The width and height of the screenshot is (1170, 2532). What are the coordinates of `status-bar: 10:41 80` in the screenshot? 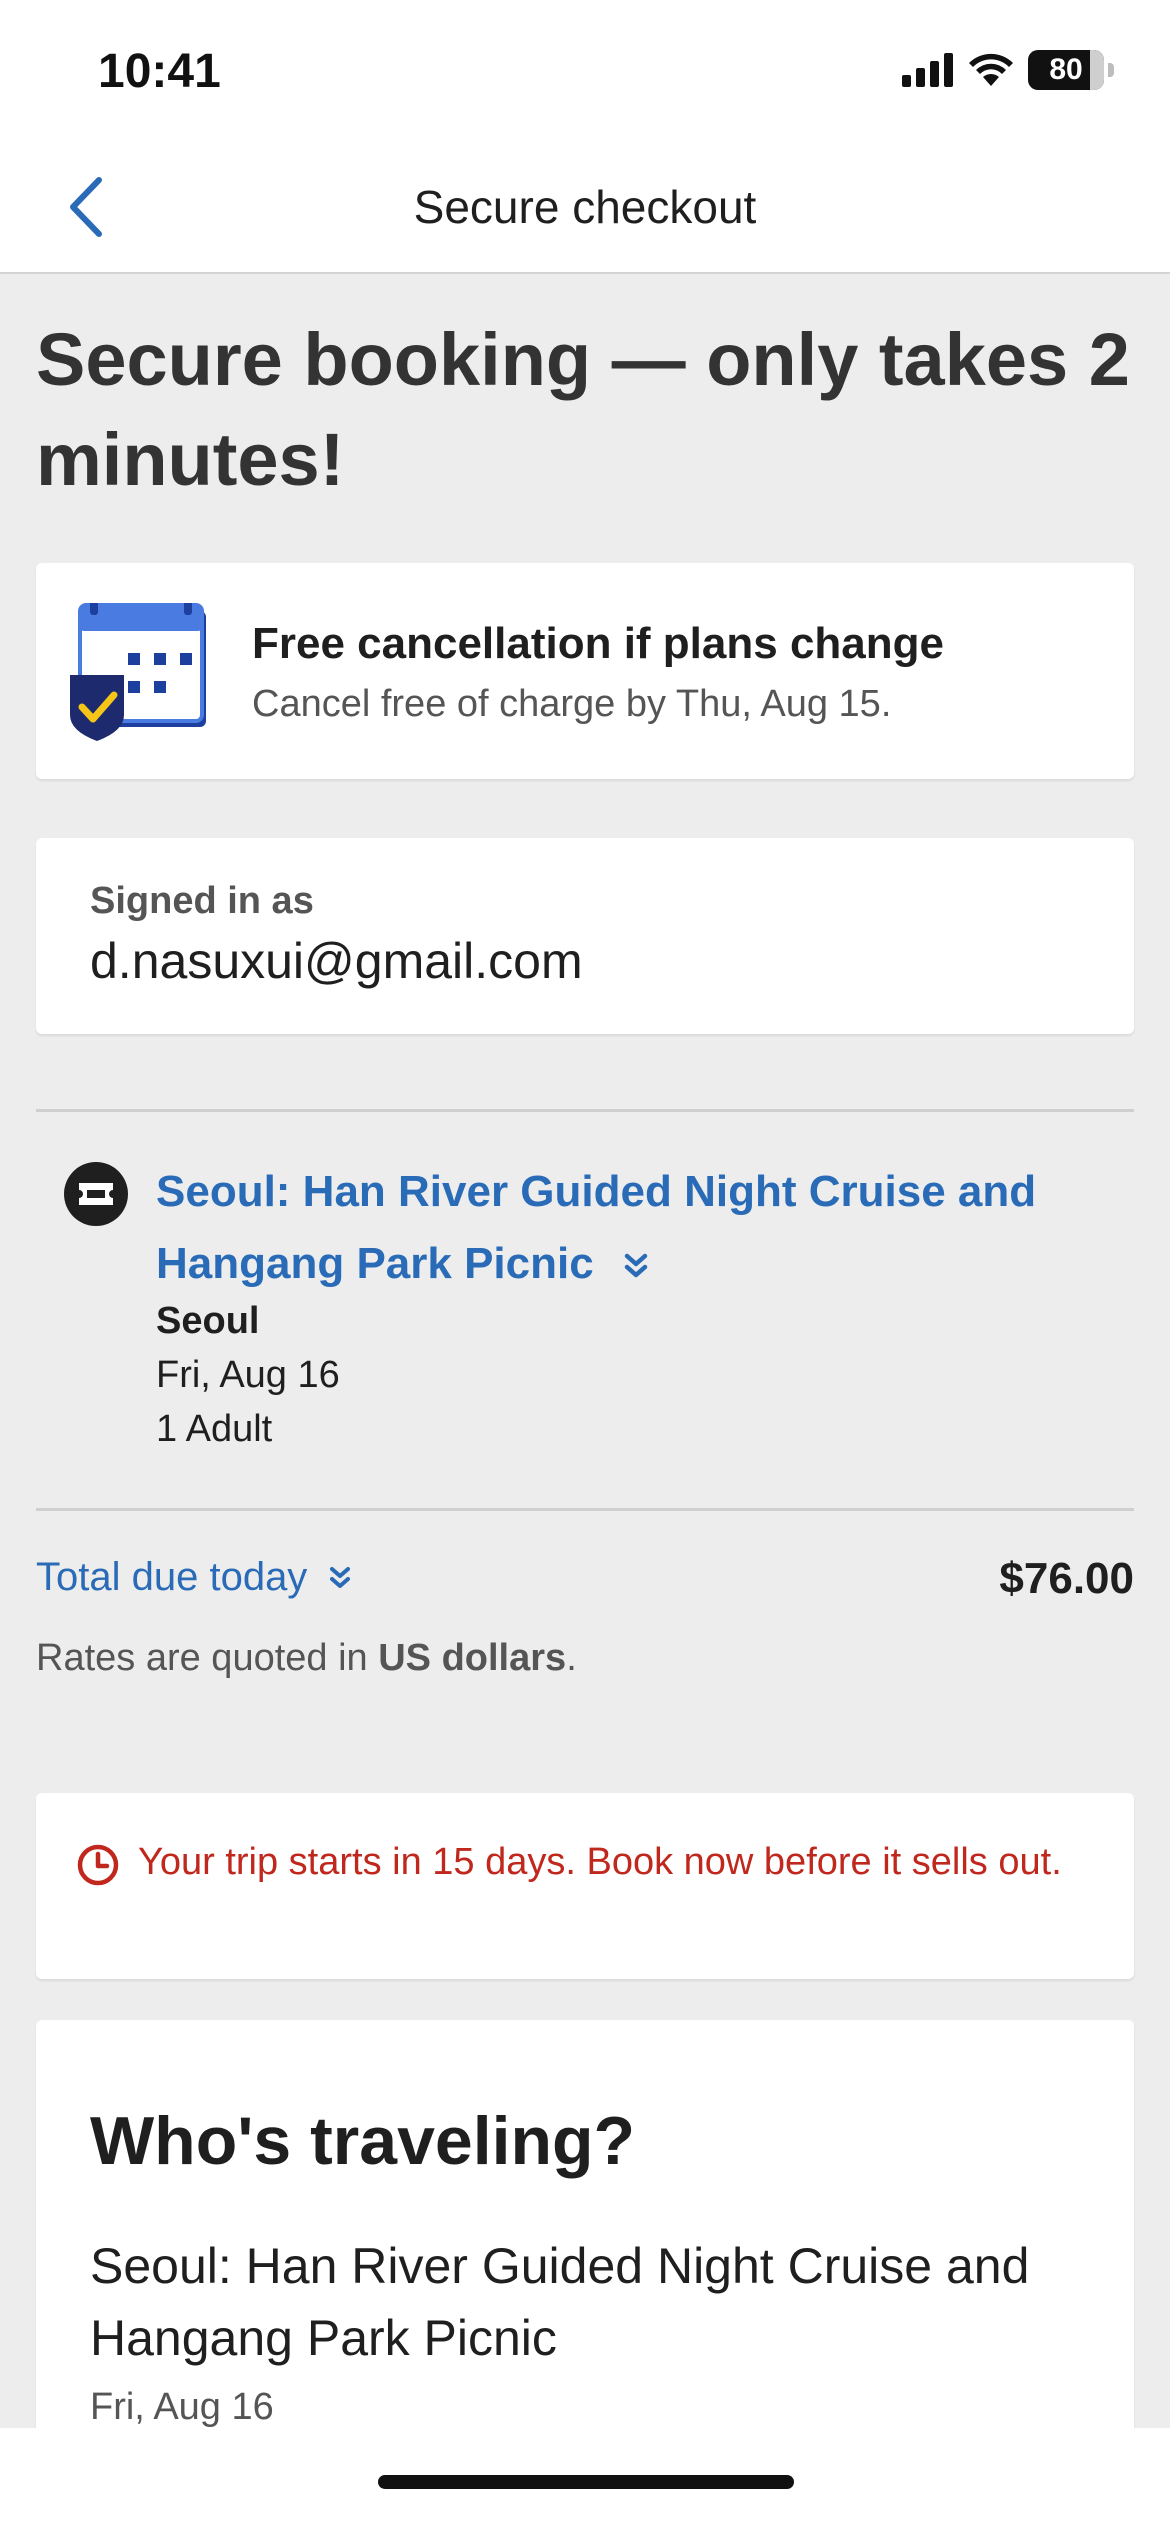 It's located at (585, 70).